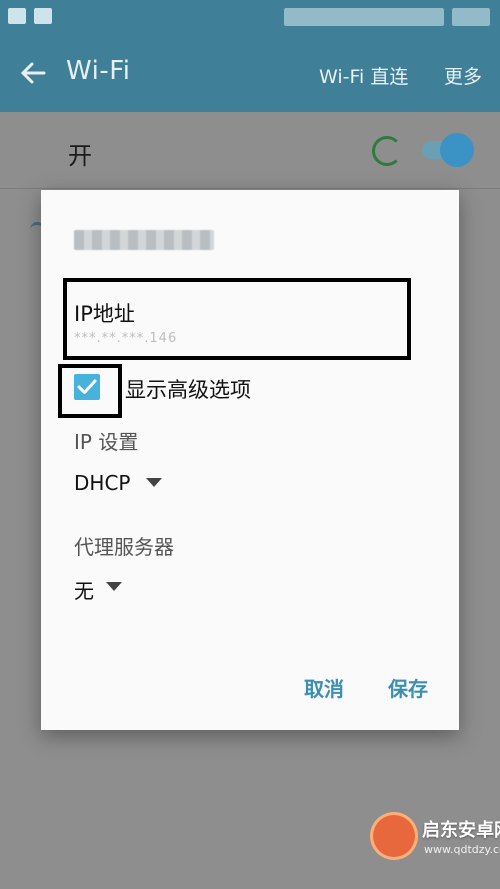 The height and width of the screenshot is (889, 500). What do you see at coordinates (463, 75) in the screenshot?
I see `more-button: 更多` at bounding box center [463, 75].